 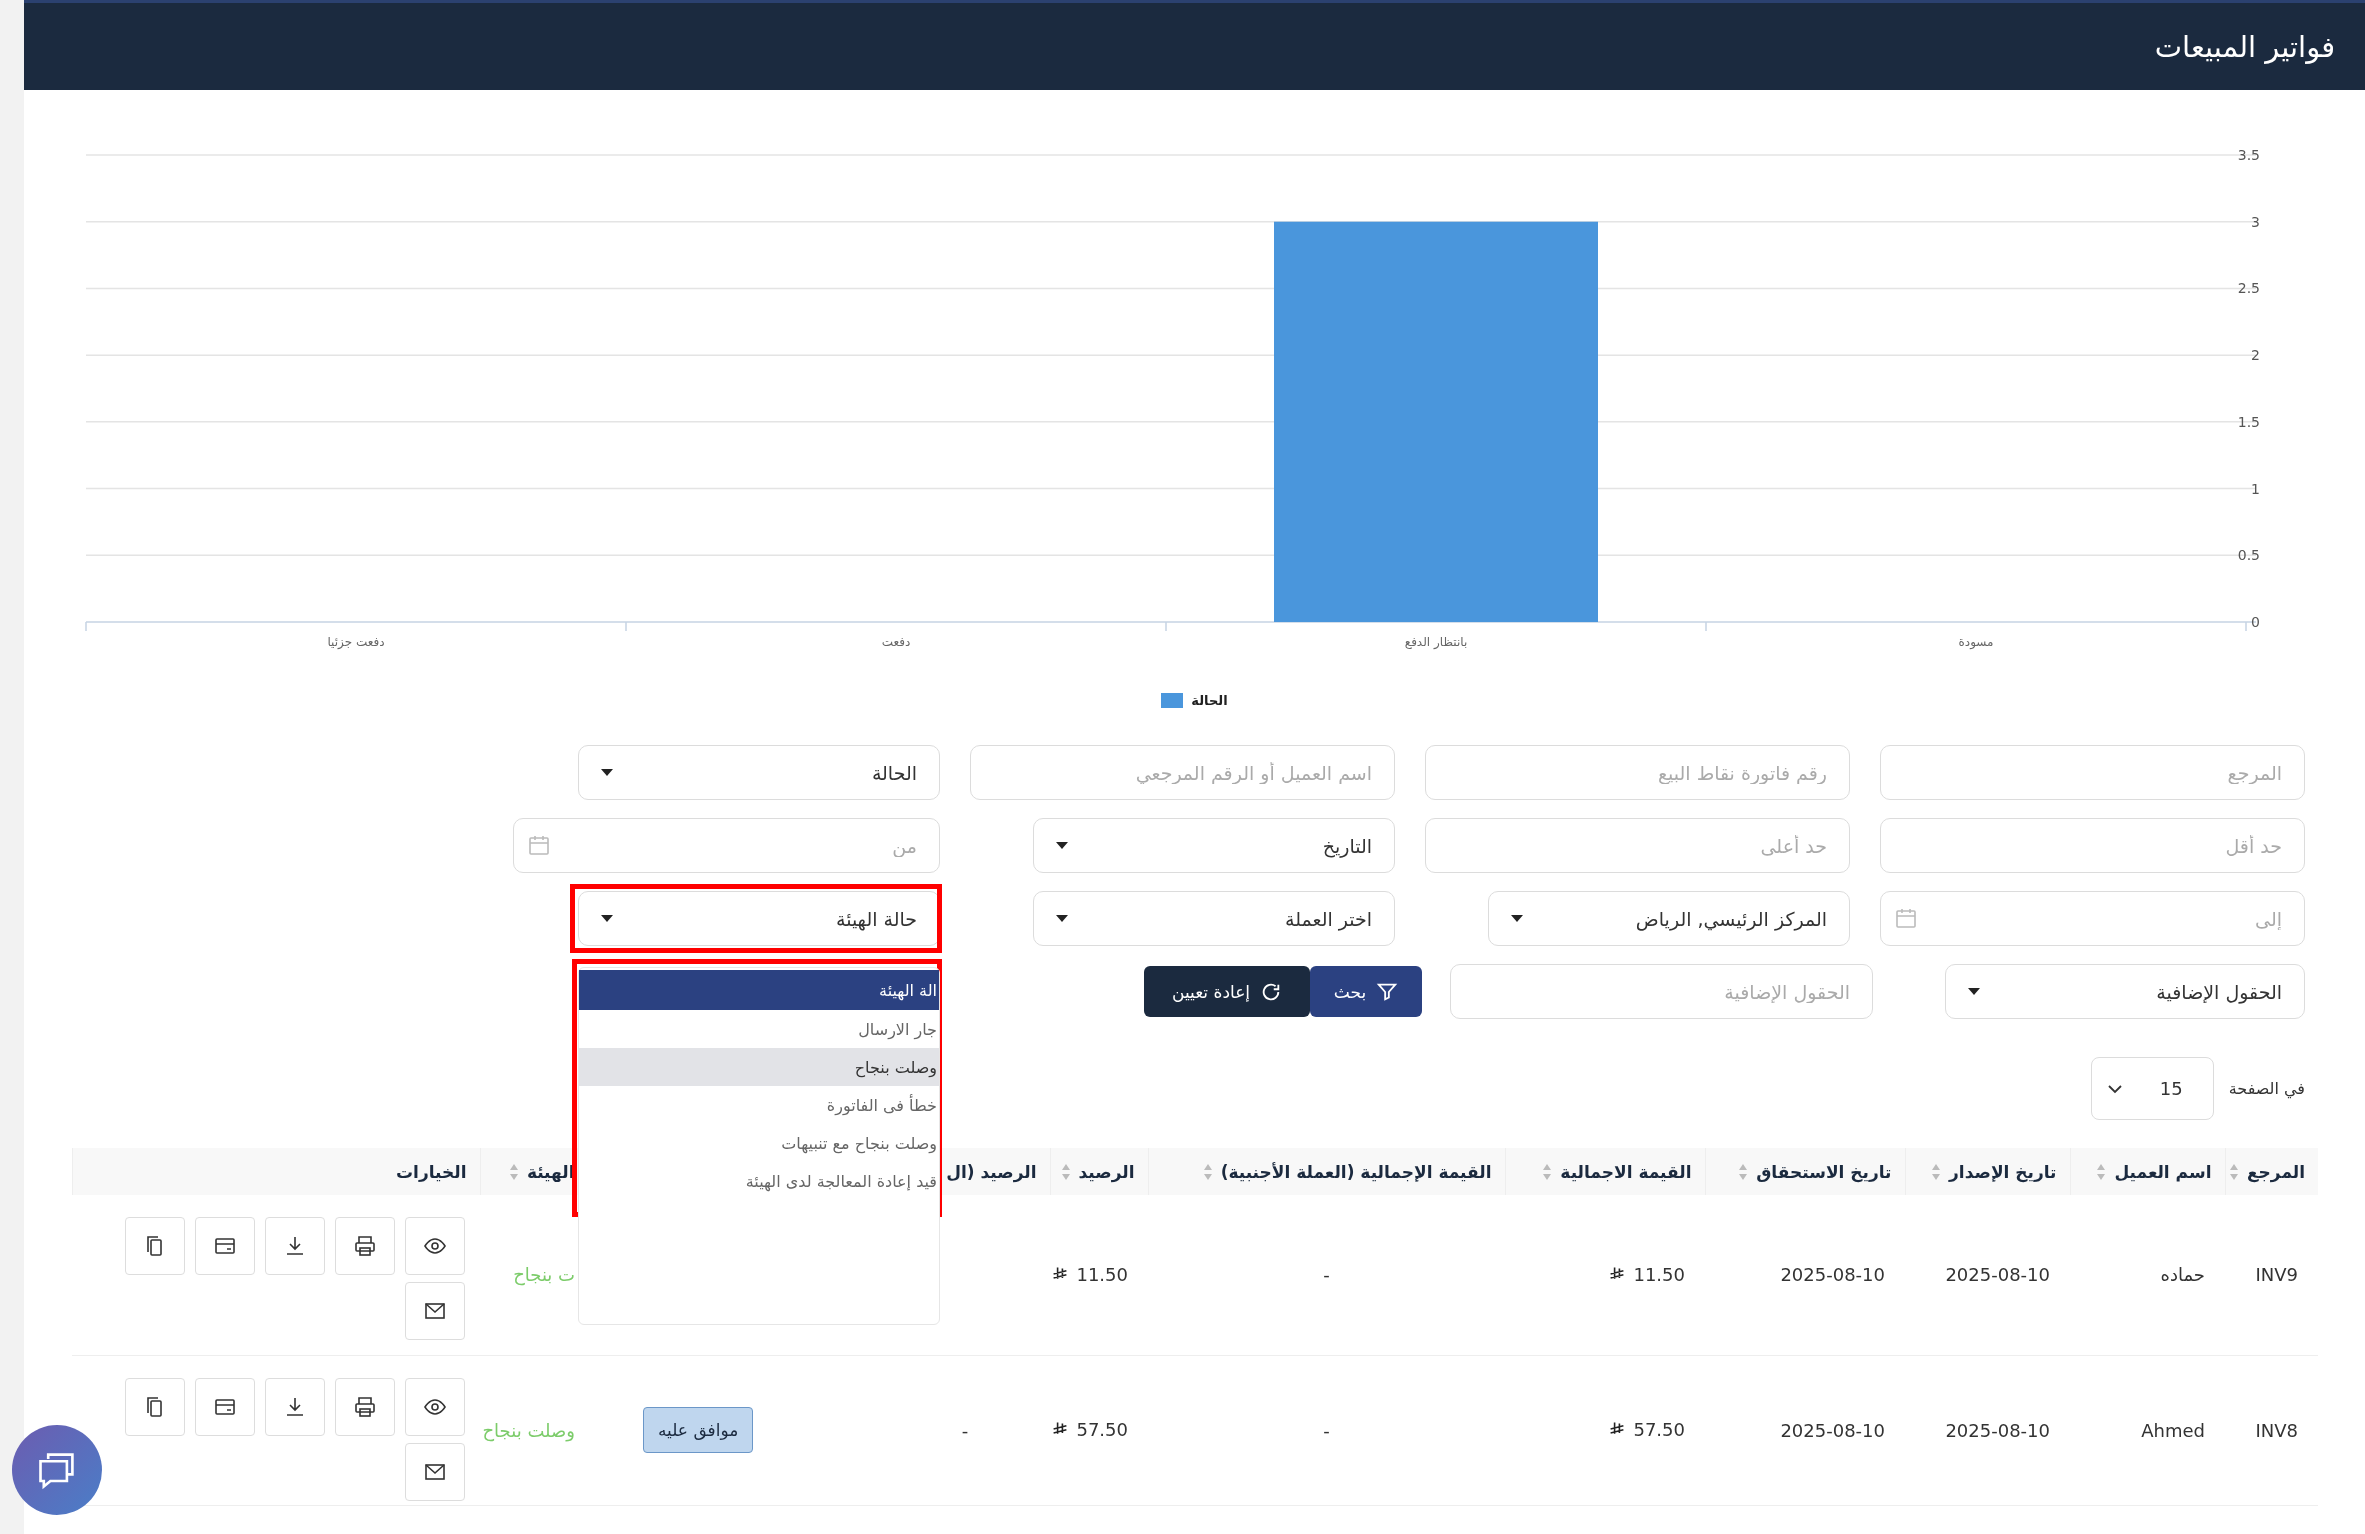 What do you see at coordinates (431, 1171) in the screenshot?
I see `column-header: الخيارات` at bounding box center [431, 1171].